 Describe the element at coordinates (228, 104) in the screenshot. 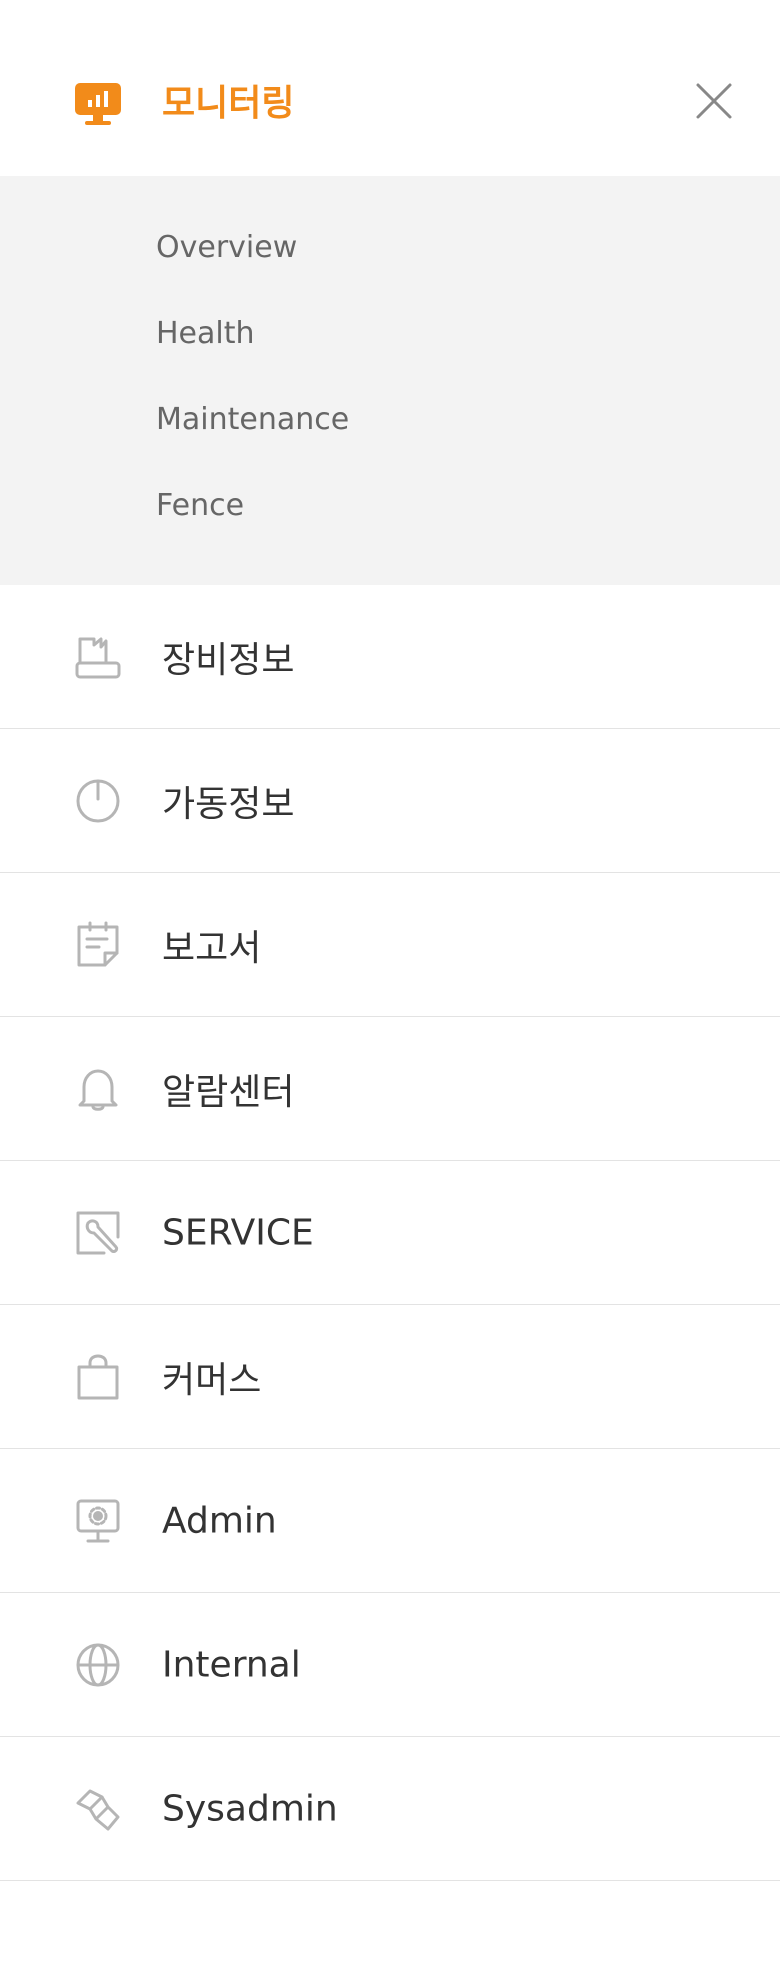

I see `drawer-title: 모니터링` at that location.